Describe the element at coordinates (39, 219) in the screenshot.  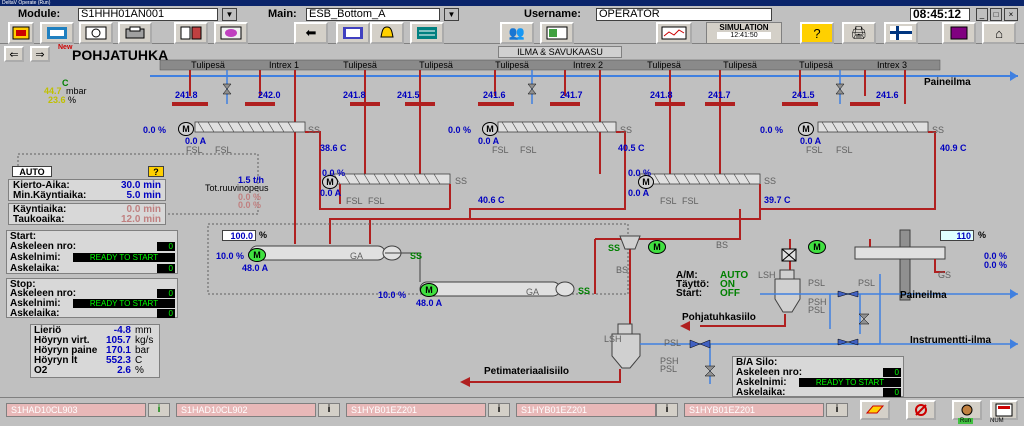
I see `row-label: Taukoaika:` at that location.